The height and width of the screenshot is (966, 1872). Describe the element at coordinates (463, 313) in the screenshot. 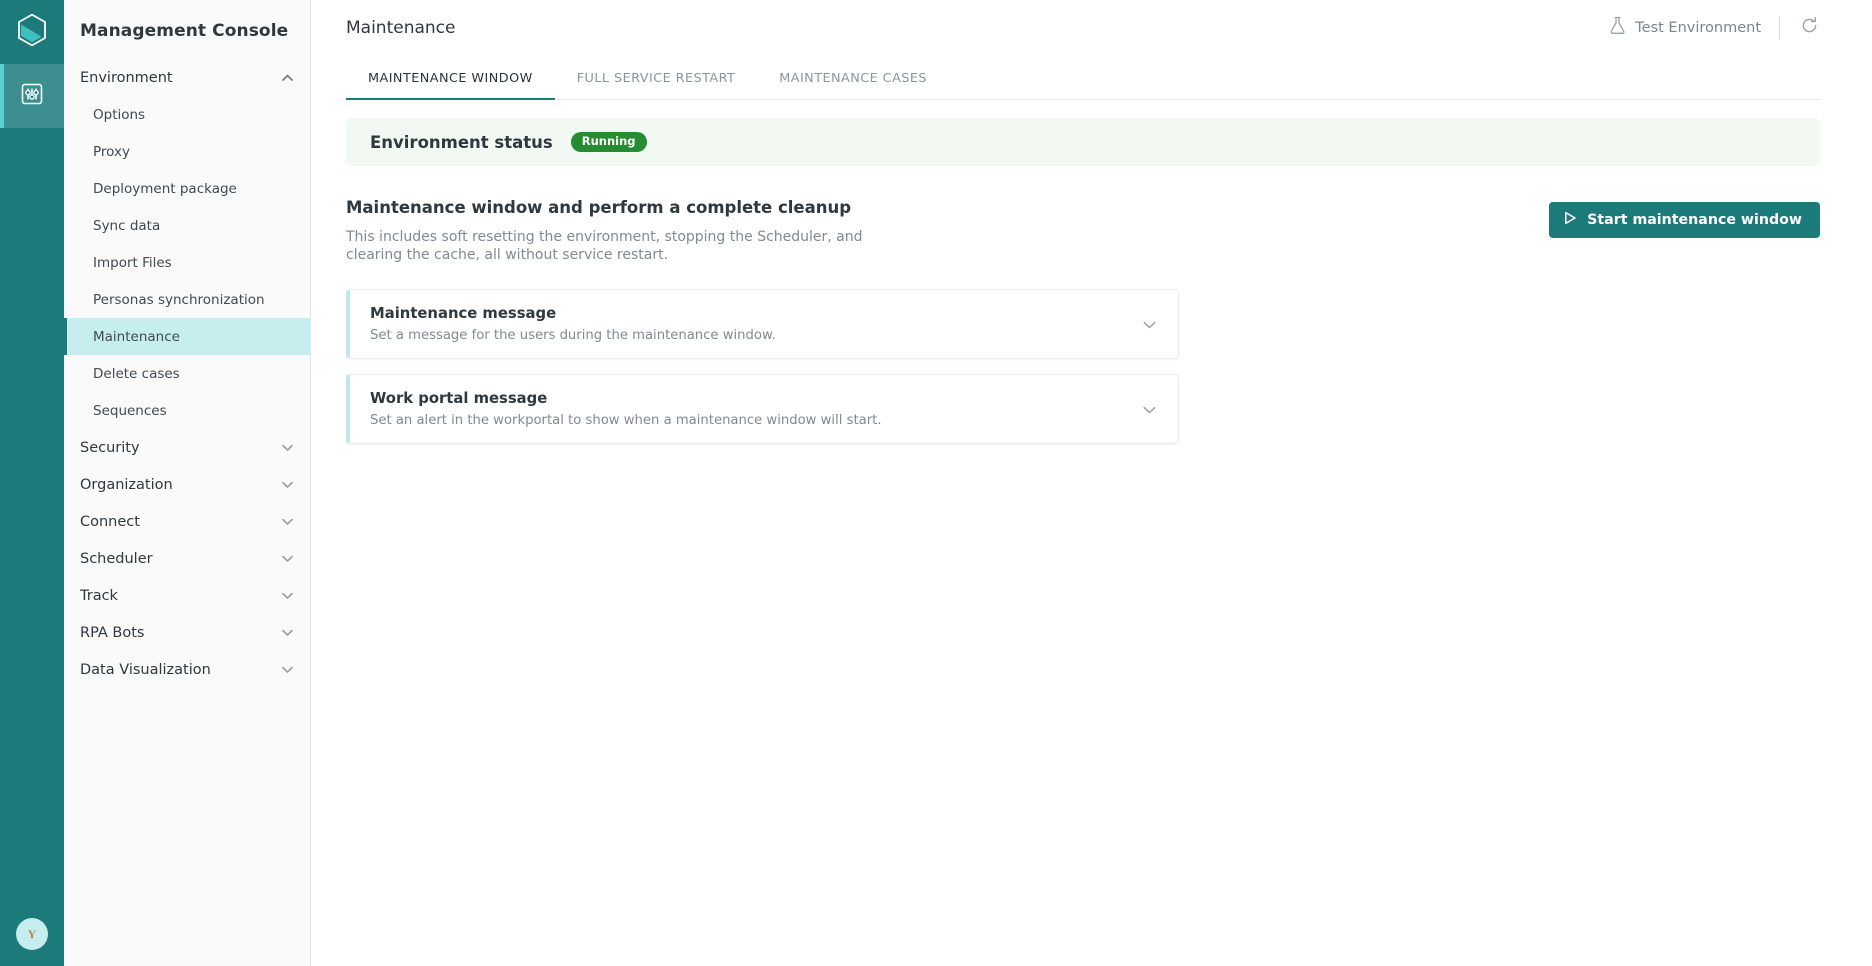

I see `panel-title: Maintenance message` at that location.